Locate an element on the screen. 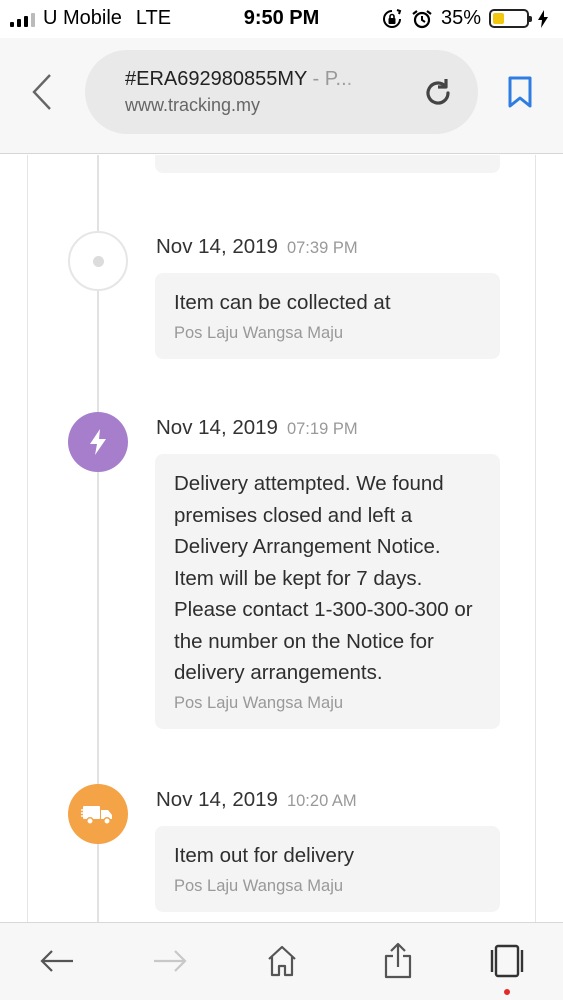 This screenshot has width=563, height=1000. tabs-icon is located at coordinates (507, 961).